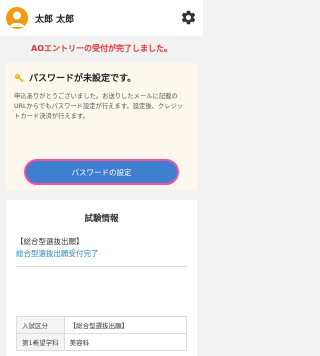  What do you see at coordinates (101, 219) in the screenshot?
I see `exam-info-title: 試験情報` at bounding box center [101, 219].